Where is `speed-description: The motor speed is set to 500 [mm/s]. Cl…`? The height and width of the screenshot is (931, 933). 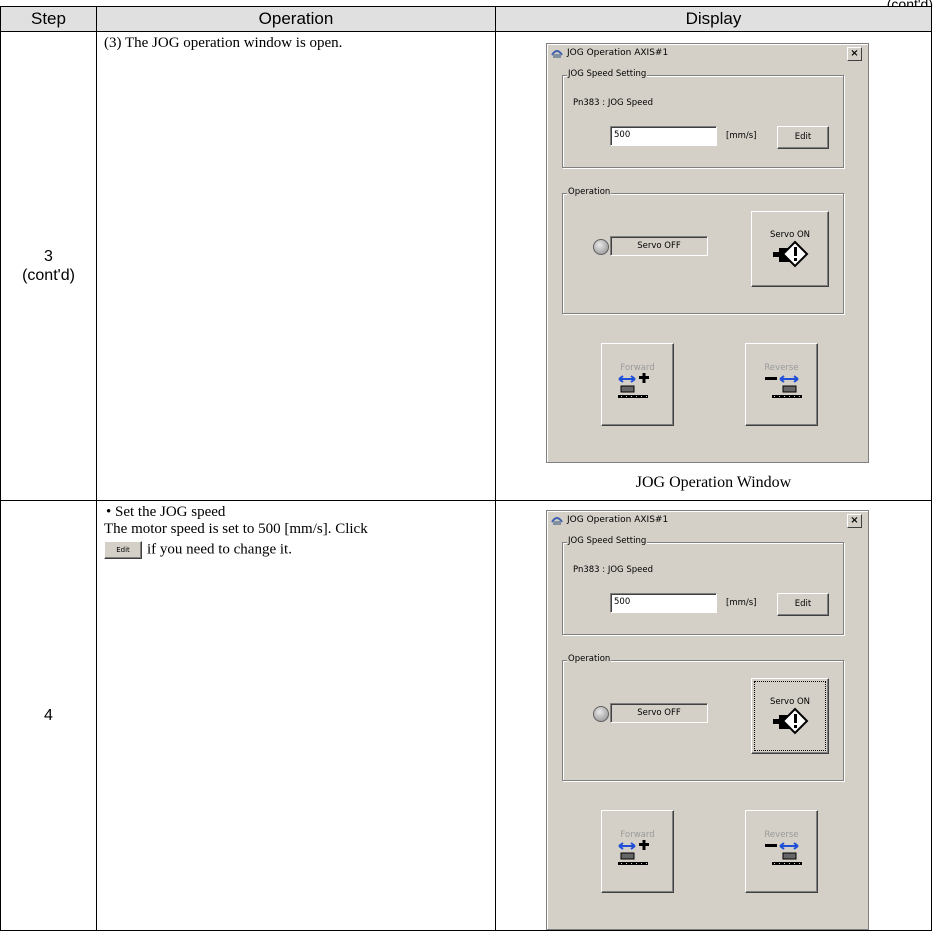 speed-description: The motor speed is set to 500 [mm/s]. Cl… is located at coordinates (236, 529).